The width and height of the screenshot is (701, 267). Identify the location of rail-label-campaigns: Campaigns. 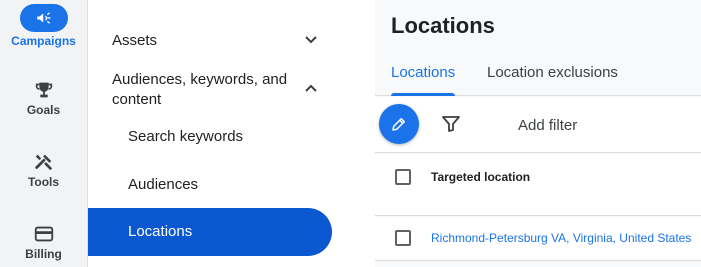
(43, 41).